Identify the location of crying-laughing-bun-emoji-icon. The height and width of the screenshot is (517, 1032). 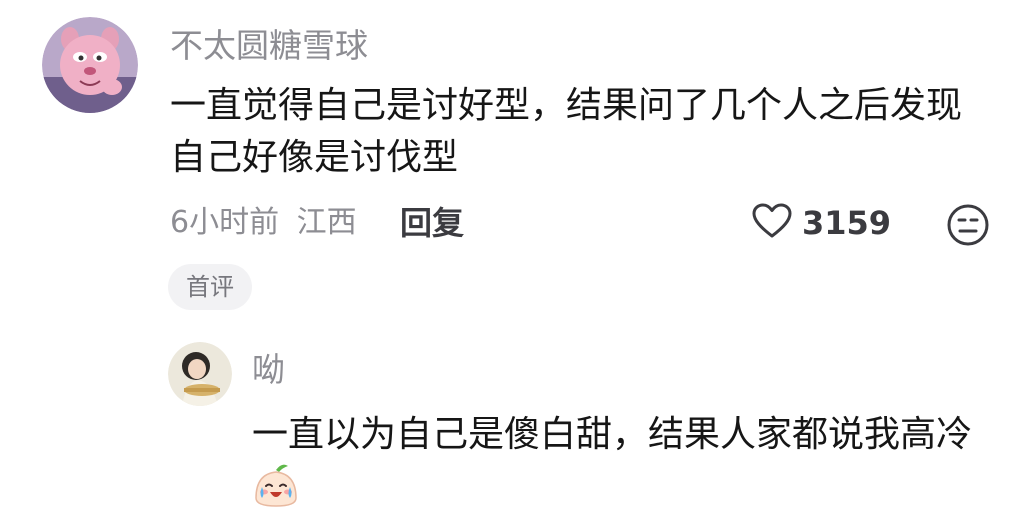
(276, 486).